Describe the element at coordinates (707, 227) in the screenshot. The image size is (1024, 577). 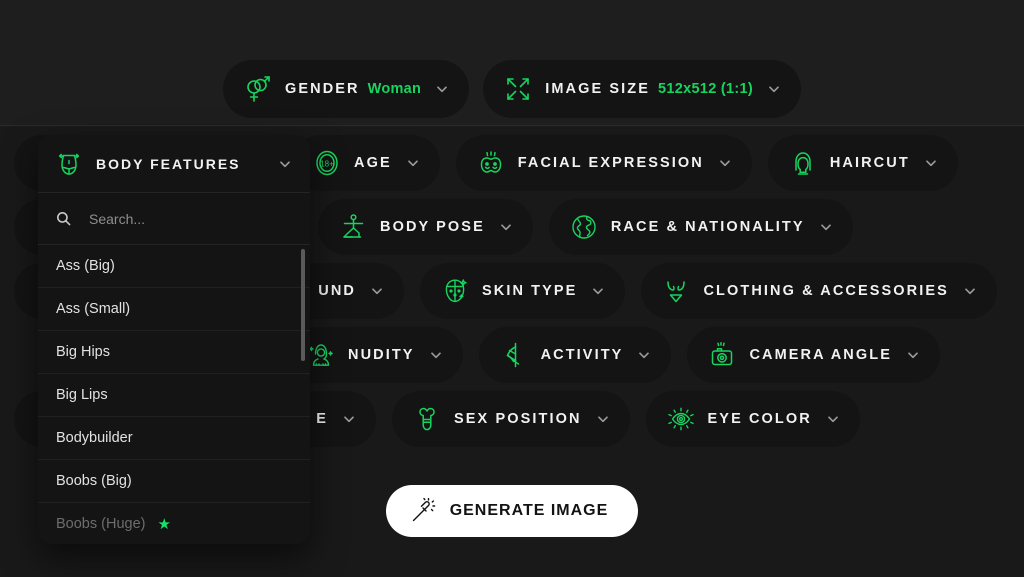
I see `chip-race-nationality-label: RACE & NATIONALITY` at that location.